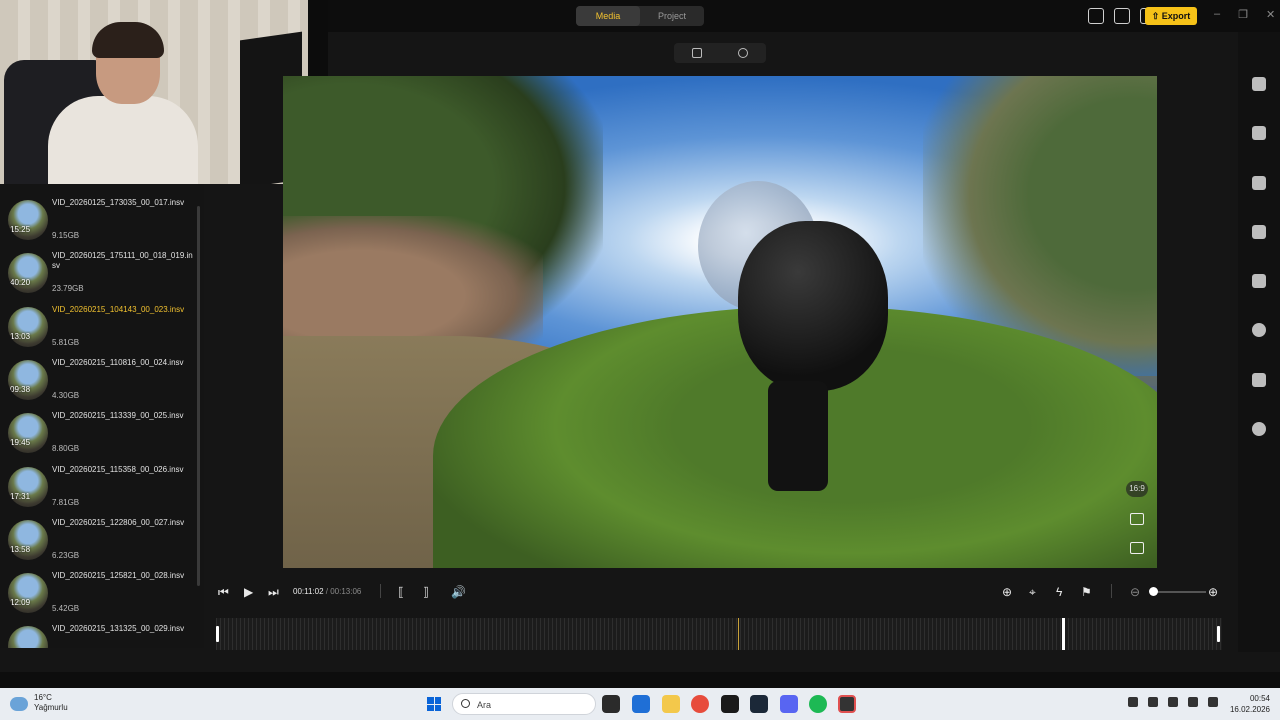 The height and width of the screenshot is (720, 1280). I want to click on video-thumbnail: 40:20, so click(28, 273).